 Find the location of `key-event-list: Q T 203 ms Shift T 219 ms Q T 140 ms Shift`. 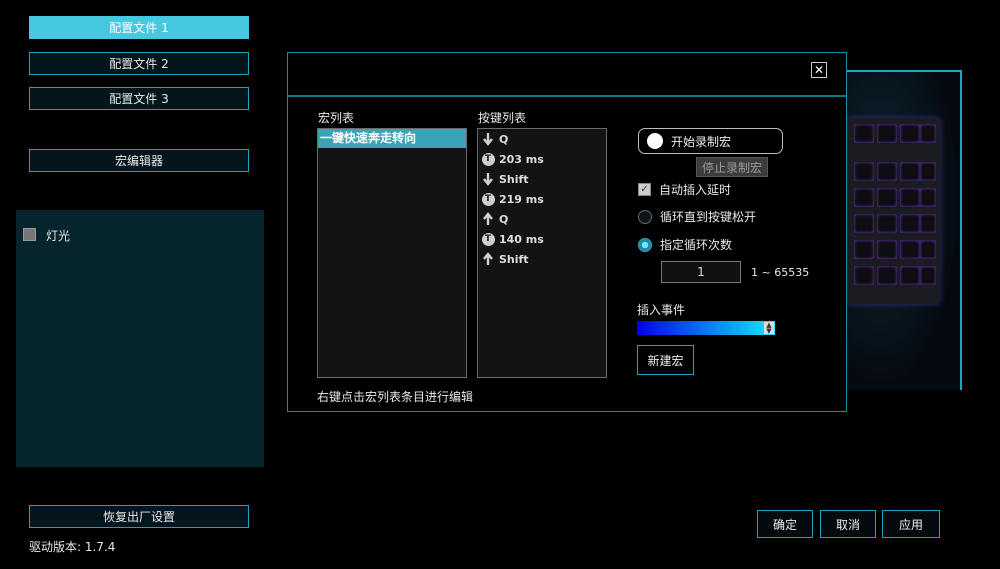

key-event-list: Q T 203 ms Shift T 219 ms Q T 140 ms Shift is located at coordinates (542, 253).